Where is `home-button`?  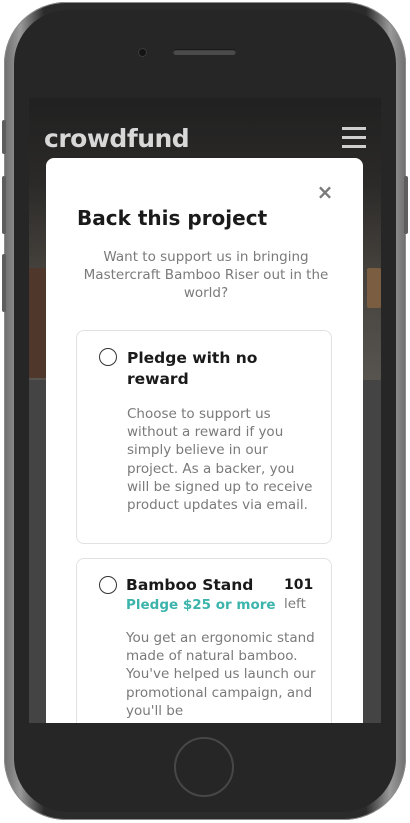 home-button is located at coordinates (204, 767).